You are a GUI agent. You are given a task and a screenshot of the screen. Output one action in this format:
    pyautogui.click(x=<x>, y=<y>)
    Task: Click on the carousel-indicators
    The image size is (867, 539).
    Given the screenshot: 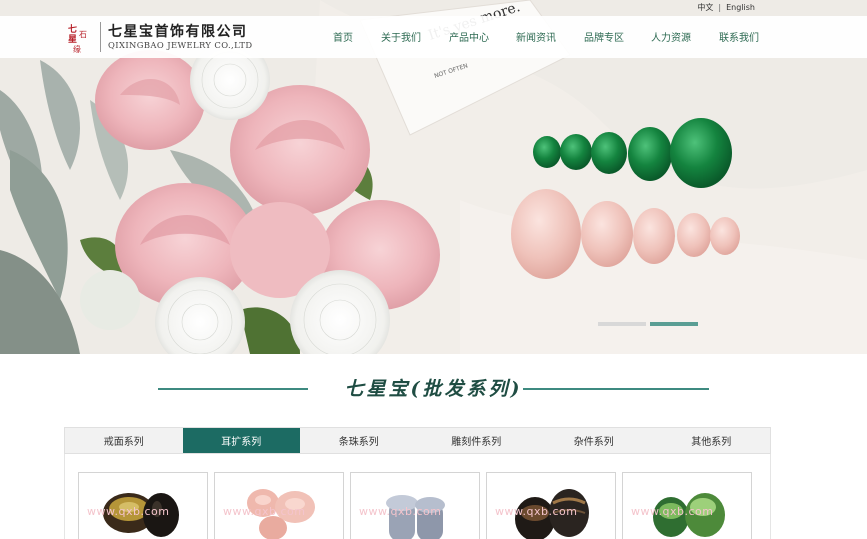 What is the action you would take?
    pyautogui.click(x=648, y=324)
    